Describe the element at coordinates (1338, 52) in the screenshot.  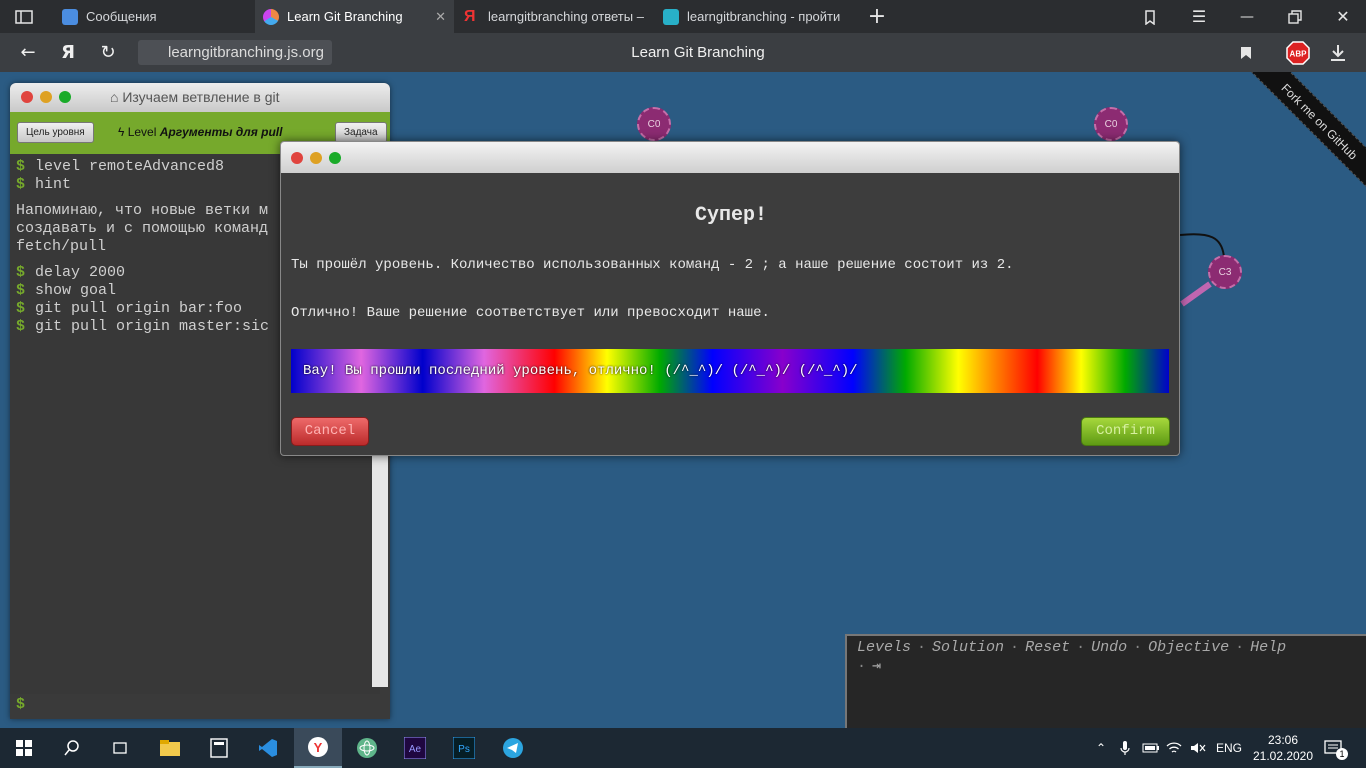
I see `download-icon` at that location.